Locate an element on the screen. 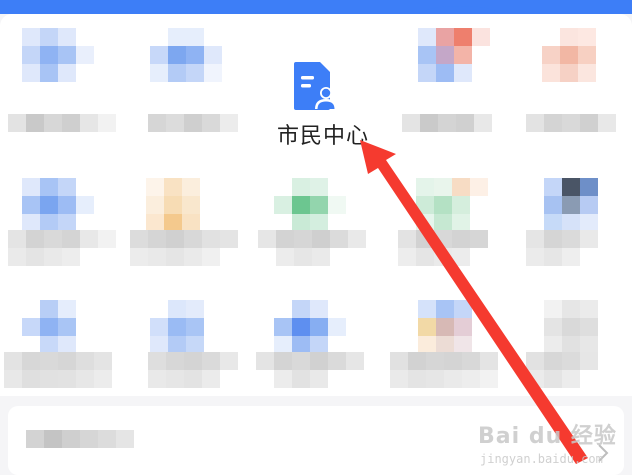 The image size is (632, 475). baidu-jingyan-watermark: Bai du 经验 jingyan.baidu.com is located at coordinates (553, 444).